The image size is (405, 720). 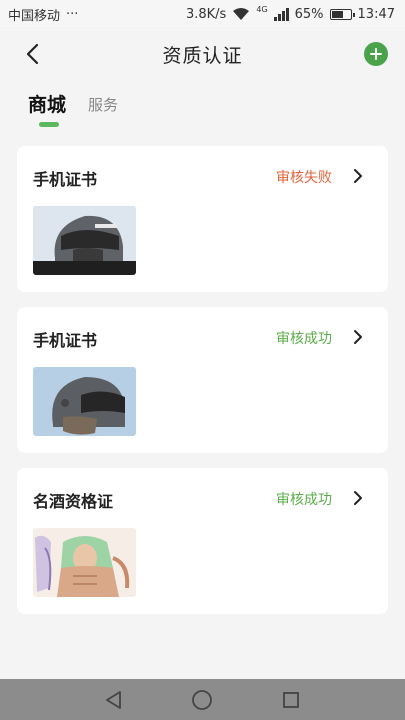 I want to click on battery-icon, so click(x=342, y=14).